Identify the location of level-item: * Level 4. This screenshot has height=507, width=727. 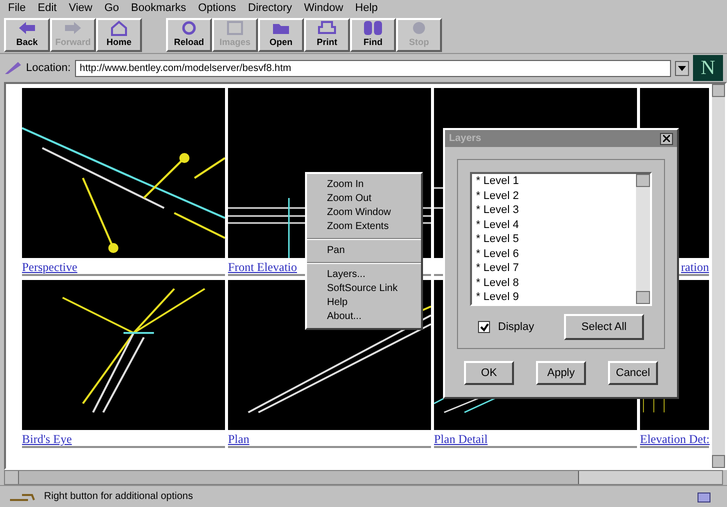
(556, 225).